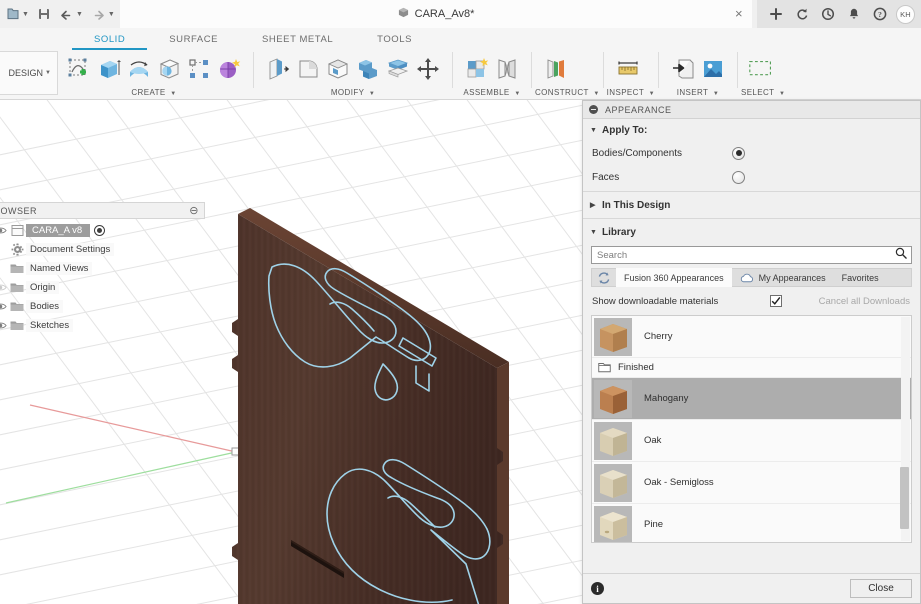 Image resolution: width=921 pixels, height=604 pixels. Describe the element at coordinates (79, 68) in the screenshot. I see `create-sketch-icon` at that location.